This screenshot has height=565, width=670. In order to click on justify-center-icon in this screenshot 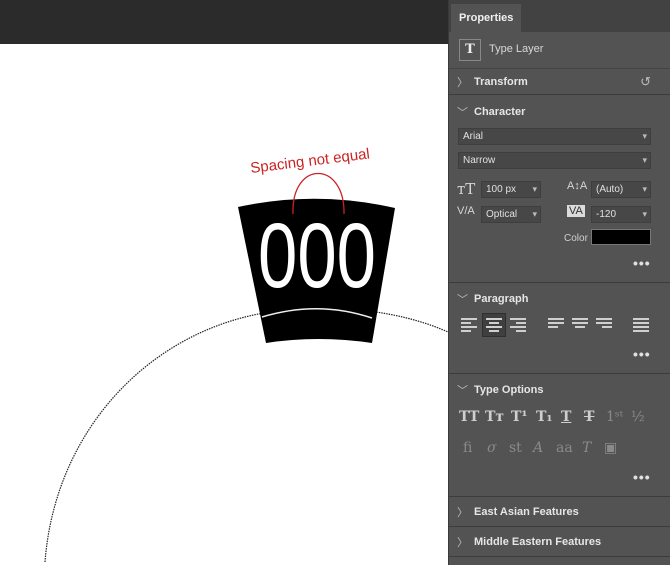, I will do `click(580, 326)`.